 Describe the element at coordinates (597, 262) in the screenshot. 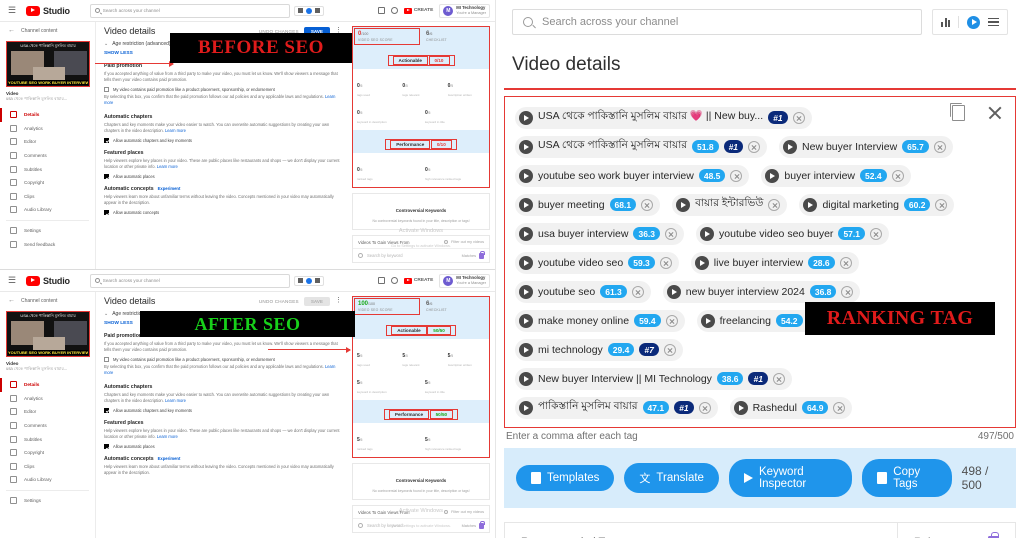

I see `tag-chip: youtube video seo 59.3` at that location.